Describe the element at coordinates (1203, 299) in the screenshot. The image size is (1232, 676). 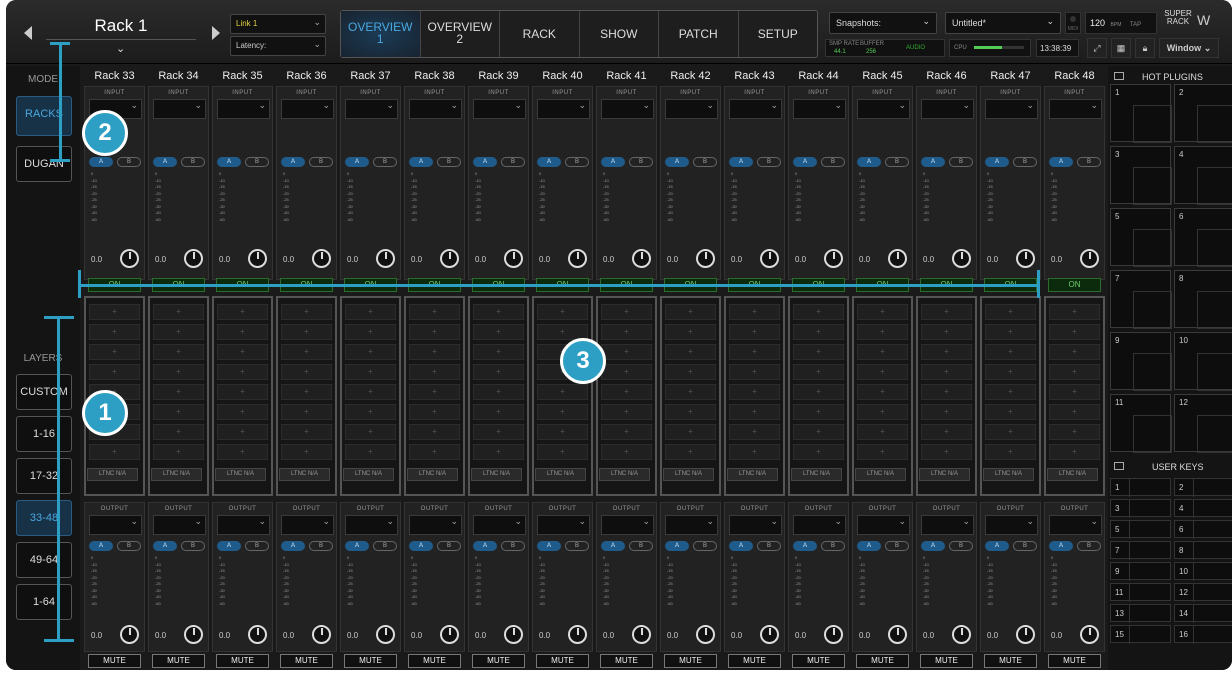
I see `hot-plugin-slot: 8` at that location.